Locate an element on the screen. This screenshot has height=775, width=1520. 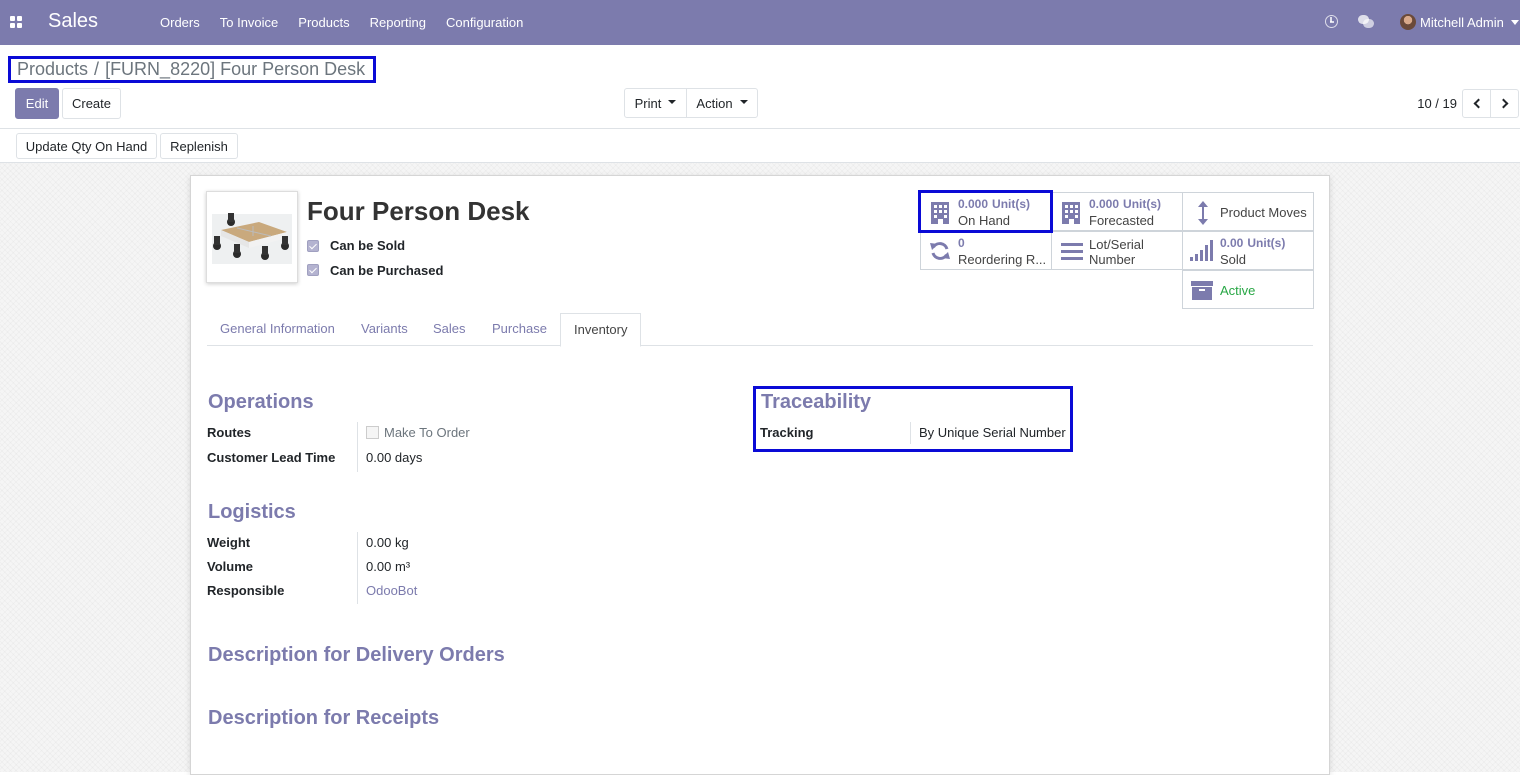
sold-unit: Unit(s) is located at coordinates (1266, 243).